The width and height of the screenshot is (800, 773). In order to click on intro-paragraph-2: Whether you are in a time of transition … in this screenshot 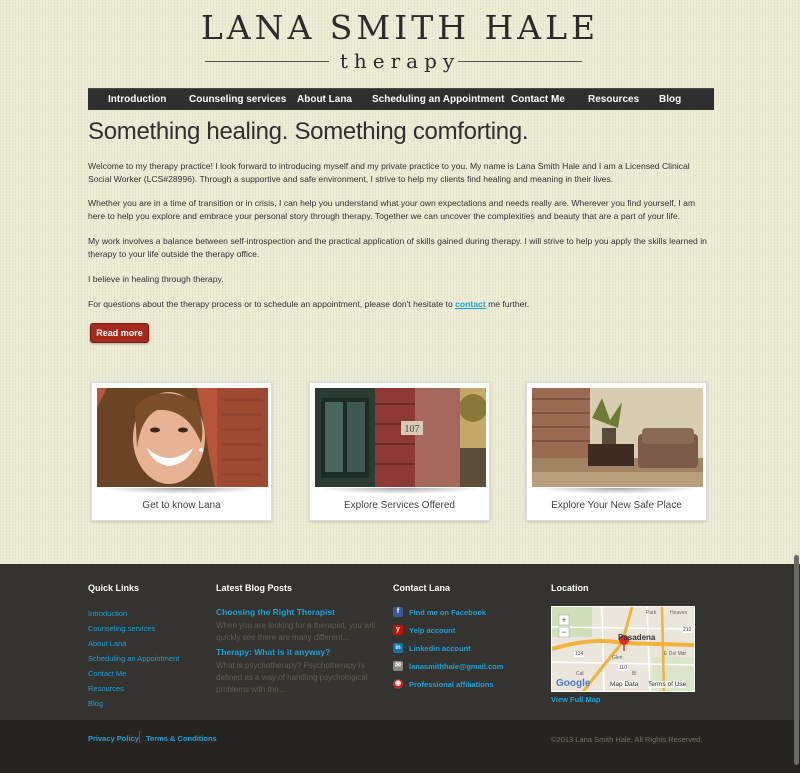, I will do `click(392, 209)`.